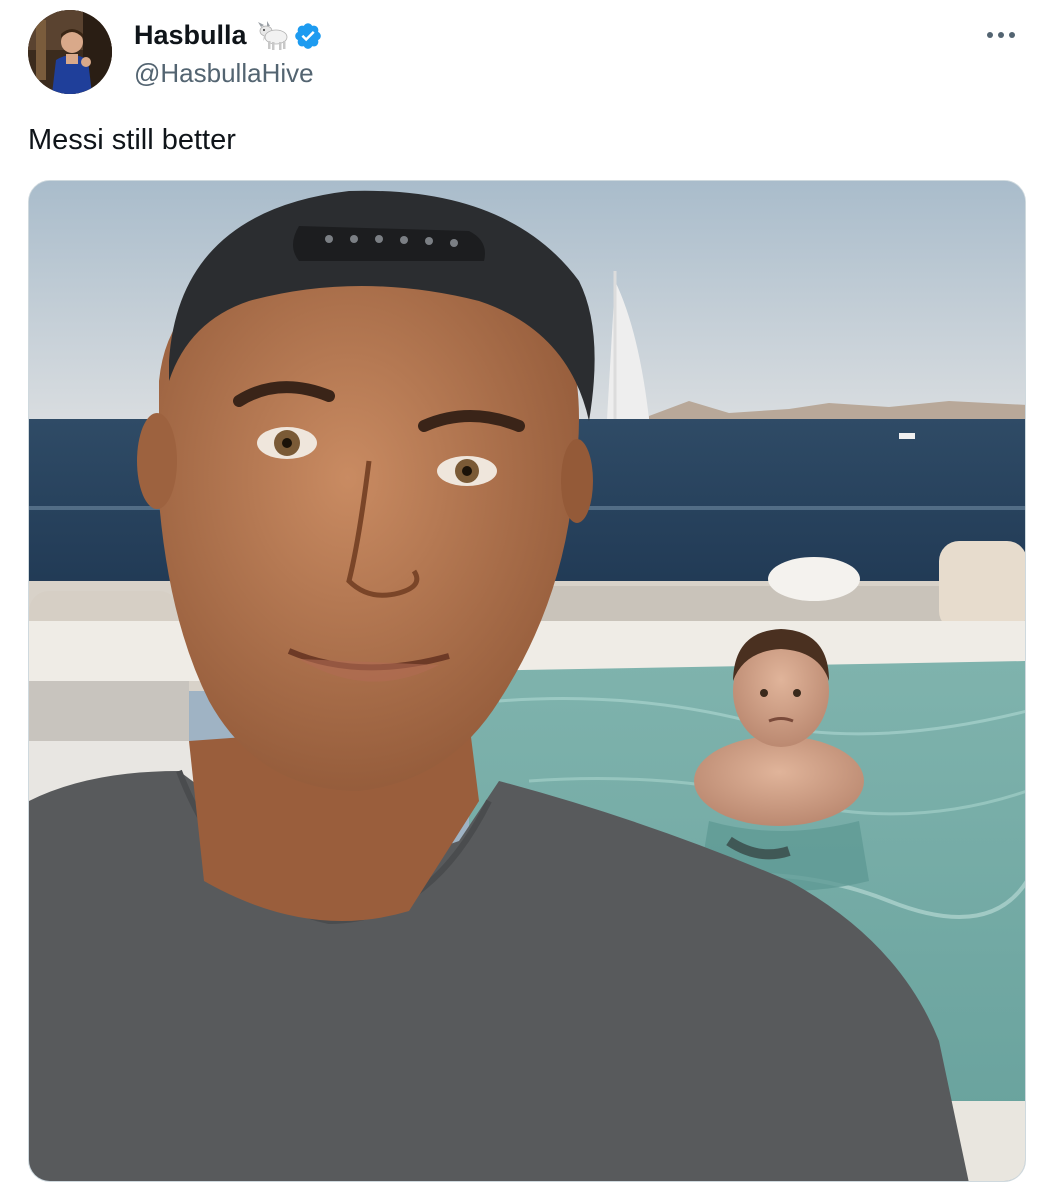  Describe the element at coordinates (228, 73) in the screenshot. I see `author-handle: @HasbullaHive` at that location.